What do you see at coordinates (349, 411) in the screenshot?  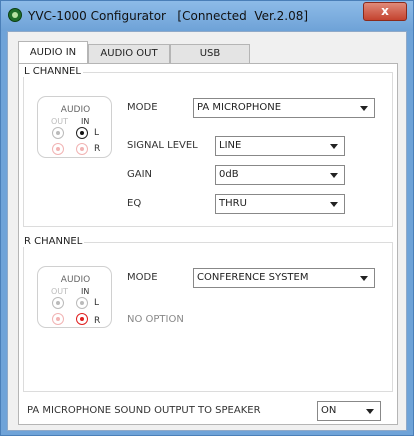 I see `speaker-output-select: ON` at bounding box center [349, 411].